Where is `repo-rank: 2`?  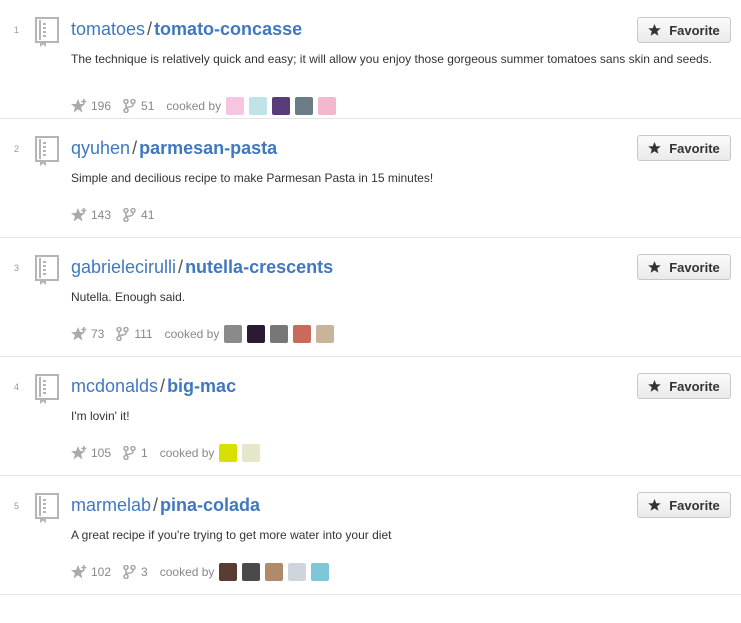
repo-rank: 2 is located at coordinates (17, 149).